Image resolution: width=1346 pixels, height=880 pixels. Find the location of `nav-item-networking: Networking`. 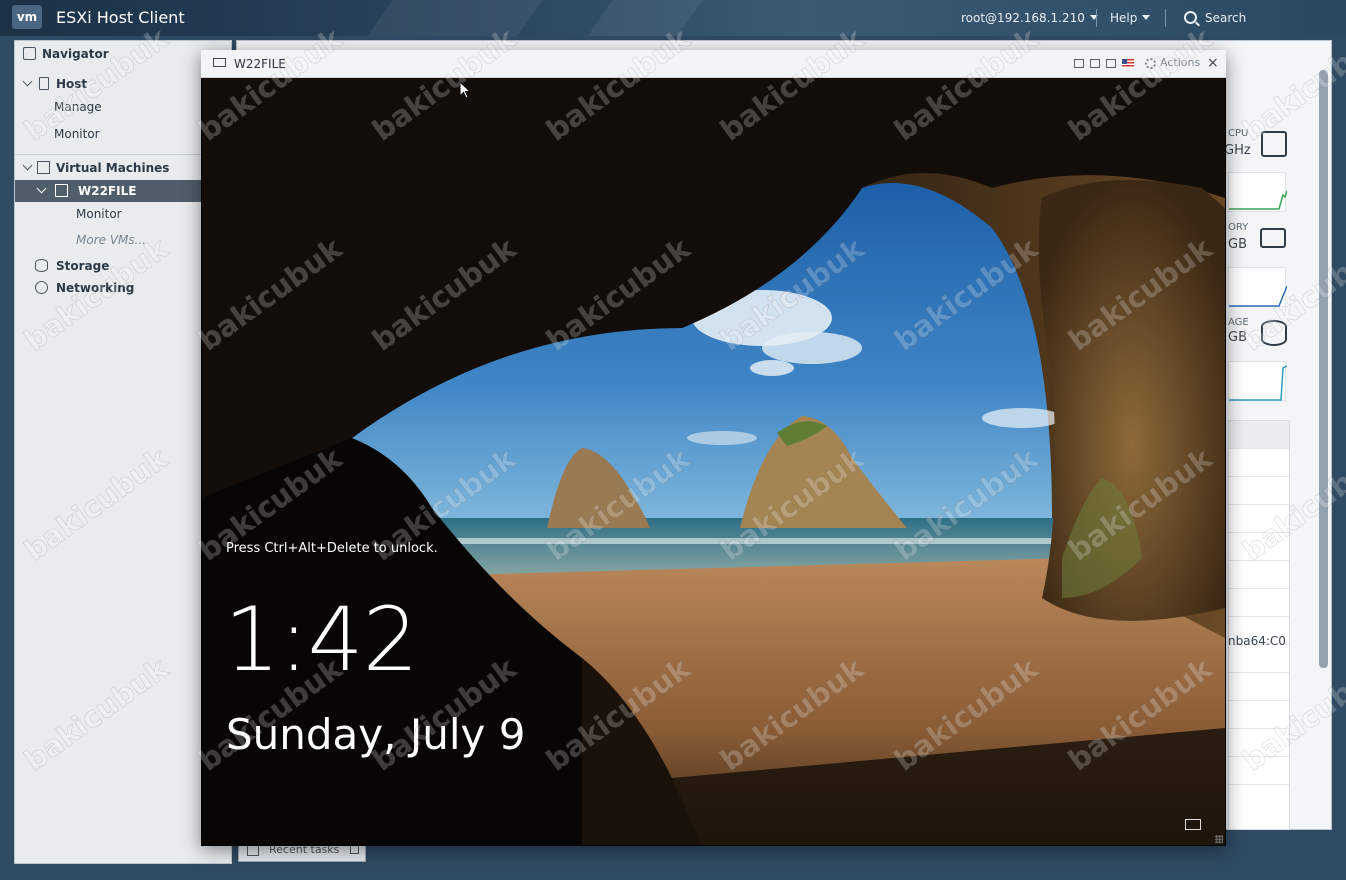

nav-item-networking: Networking is located at coordinates (108, 288).